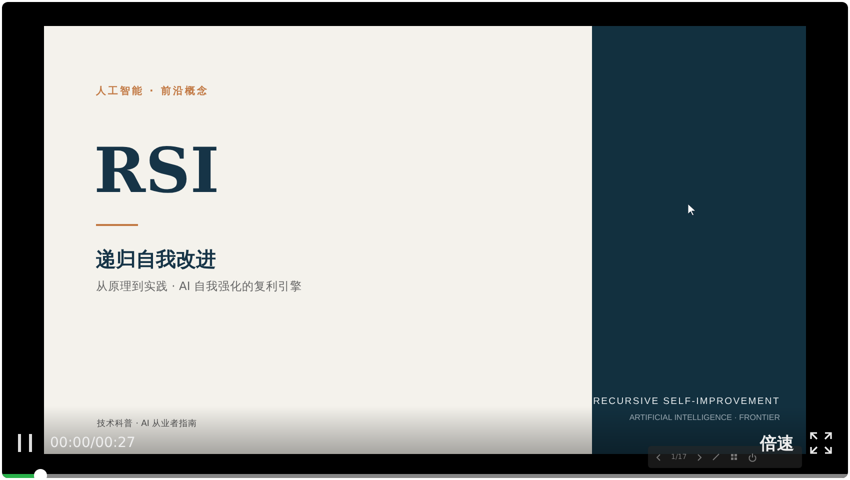 The height and width of the screenshot is (480, 850). I want to click on cursor-icon, so click(692, 210).